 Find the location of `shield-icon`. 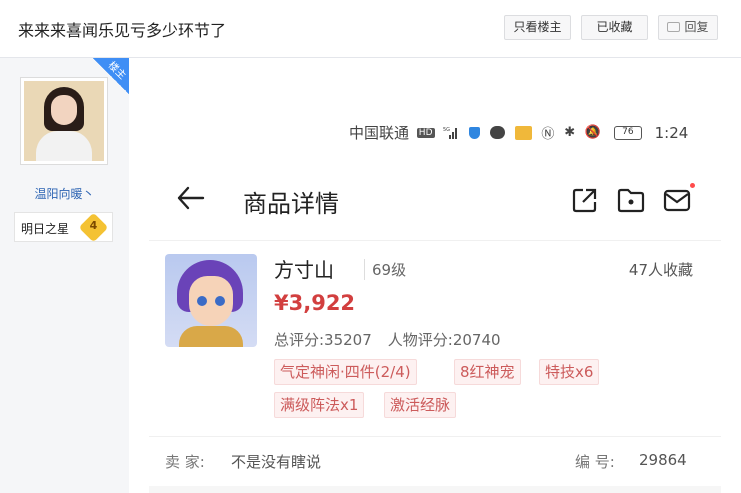

shield-icon is located at coordinates (475, 132).